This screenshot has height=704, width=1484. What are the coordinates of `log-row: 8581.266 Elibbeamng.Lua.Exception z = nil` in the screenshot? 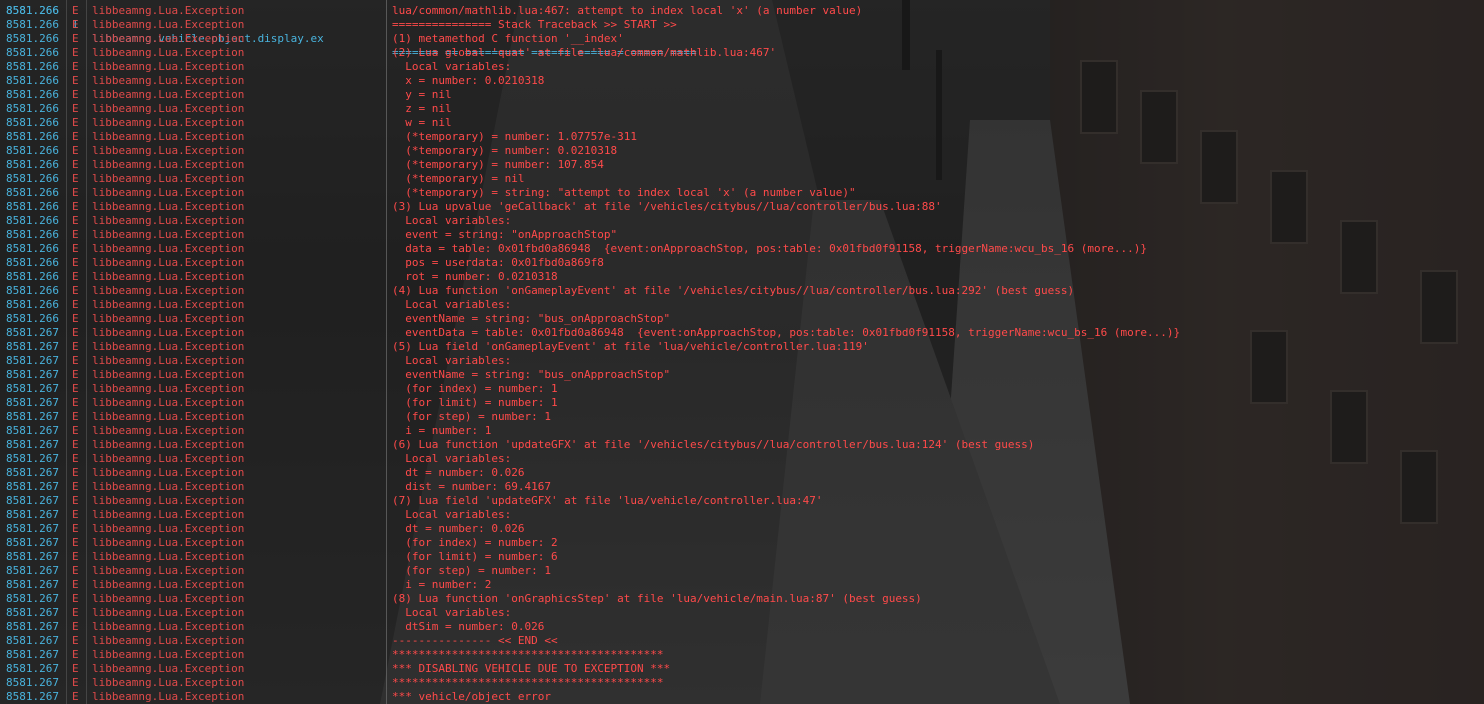 It's located at (742, 109).